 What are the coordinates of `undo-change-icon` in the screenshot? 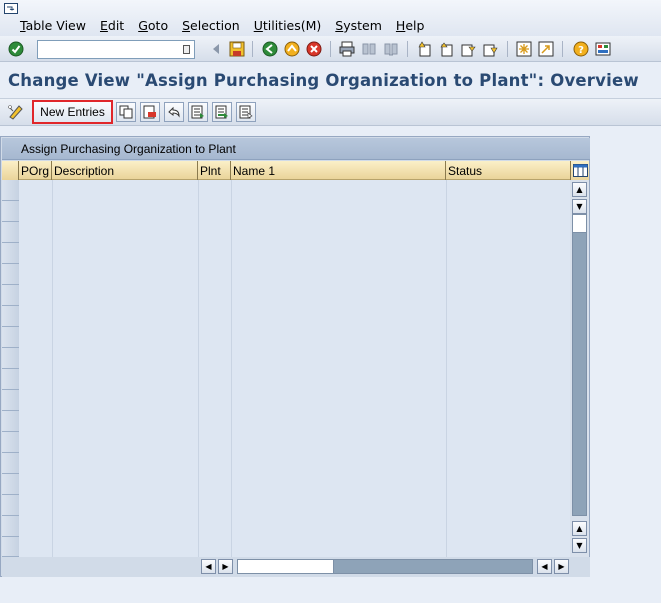 It's located at (174, 112).